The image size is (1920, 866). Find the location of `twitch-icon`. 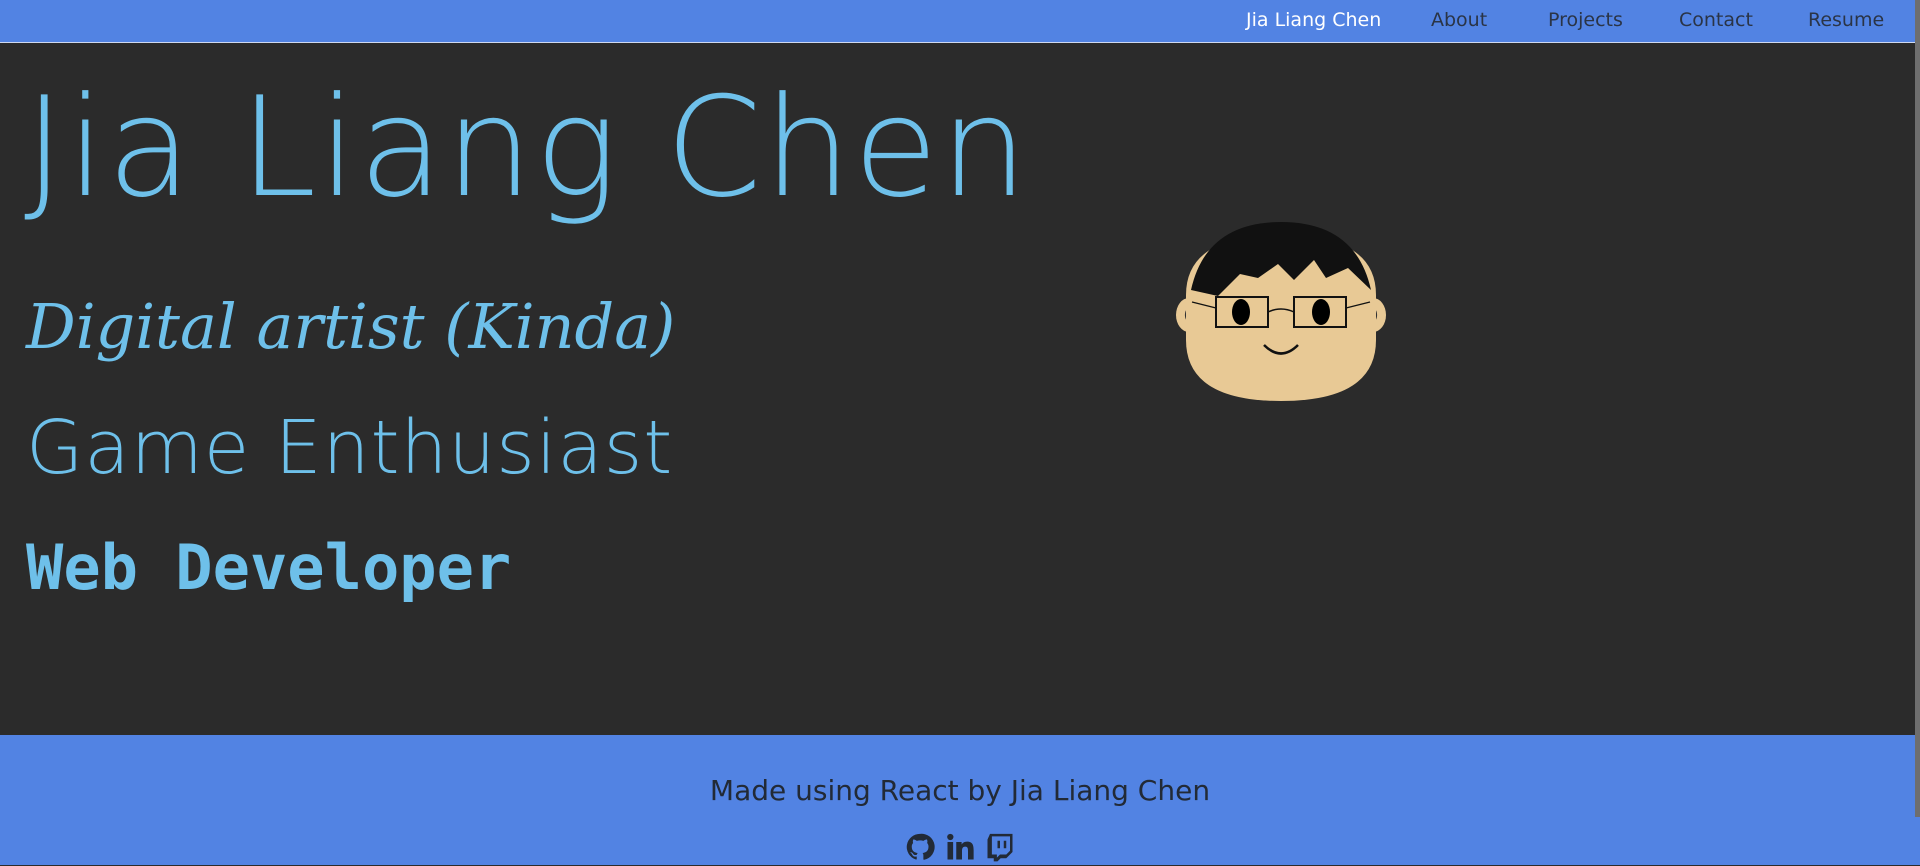

twitch-icon is located at coordinates (1000, 847).